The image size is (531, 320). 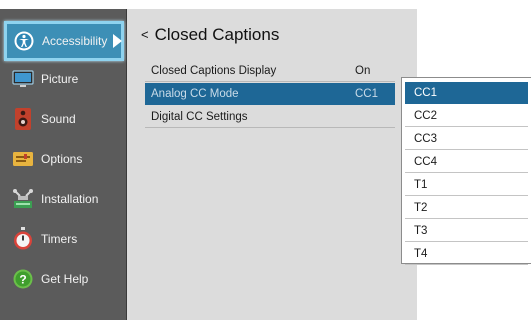 I want to click on row-label: Digital CC Settings, so click(x=199, y=116).